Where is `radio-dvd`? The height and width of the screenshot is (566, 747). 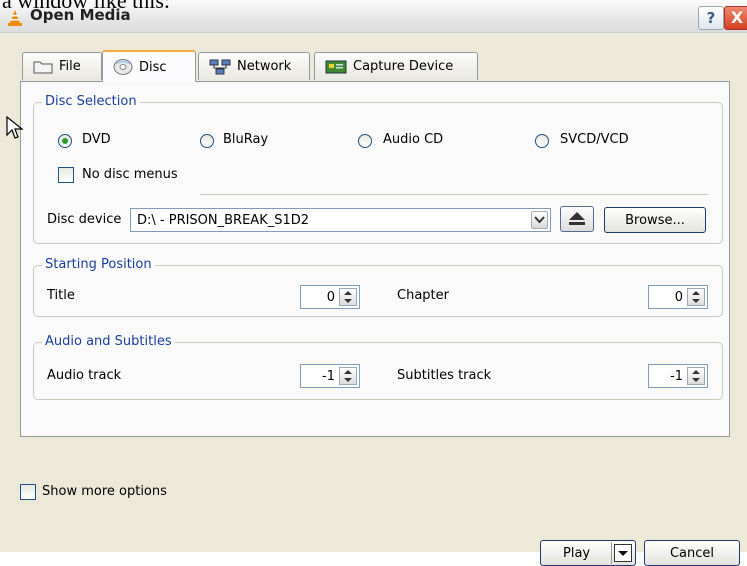
radio-dvd is located at coordinates (65, 141).